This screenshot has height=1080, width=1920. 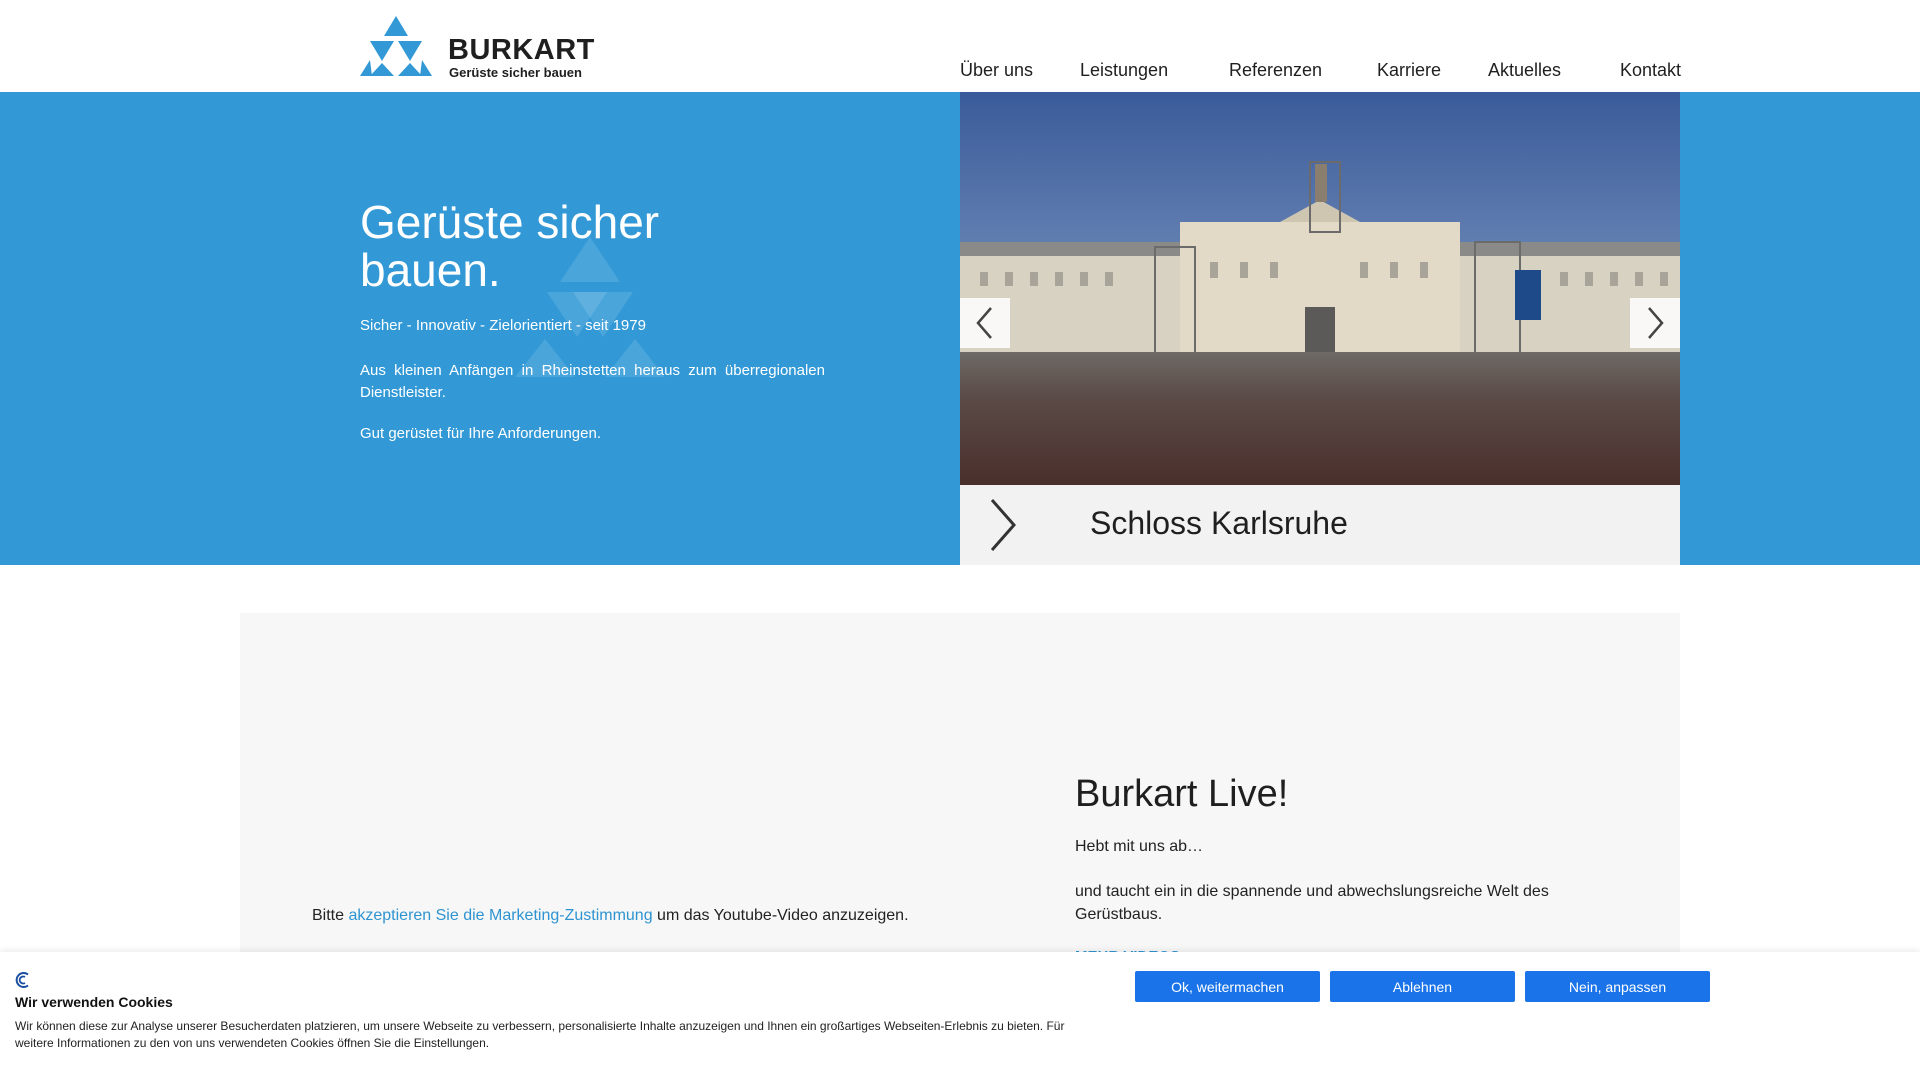 What do you see at coordinates (330, 915) in the screenshot?
I see `consent-note-prefix: Bitte` at bounding box center [330, 915].